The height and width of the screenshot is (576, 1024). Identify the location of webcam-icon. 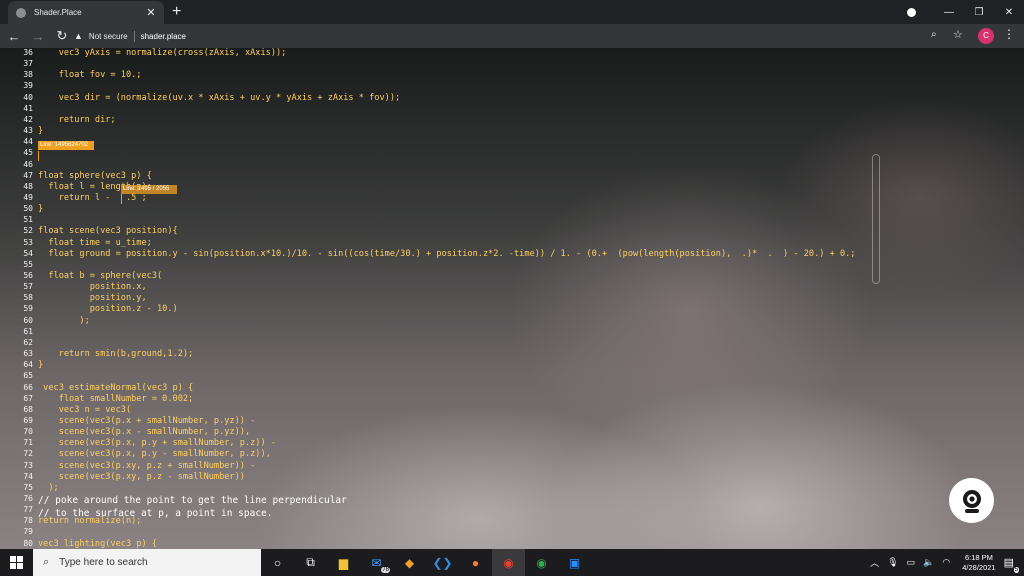
(971, 501).